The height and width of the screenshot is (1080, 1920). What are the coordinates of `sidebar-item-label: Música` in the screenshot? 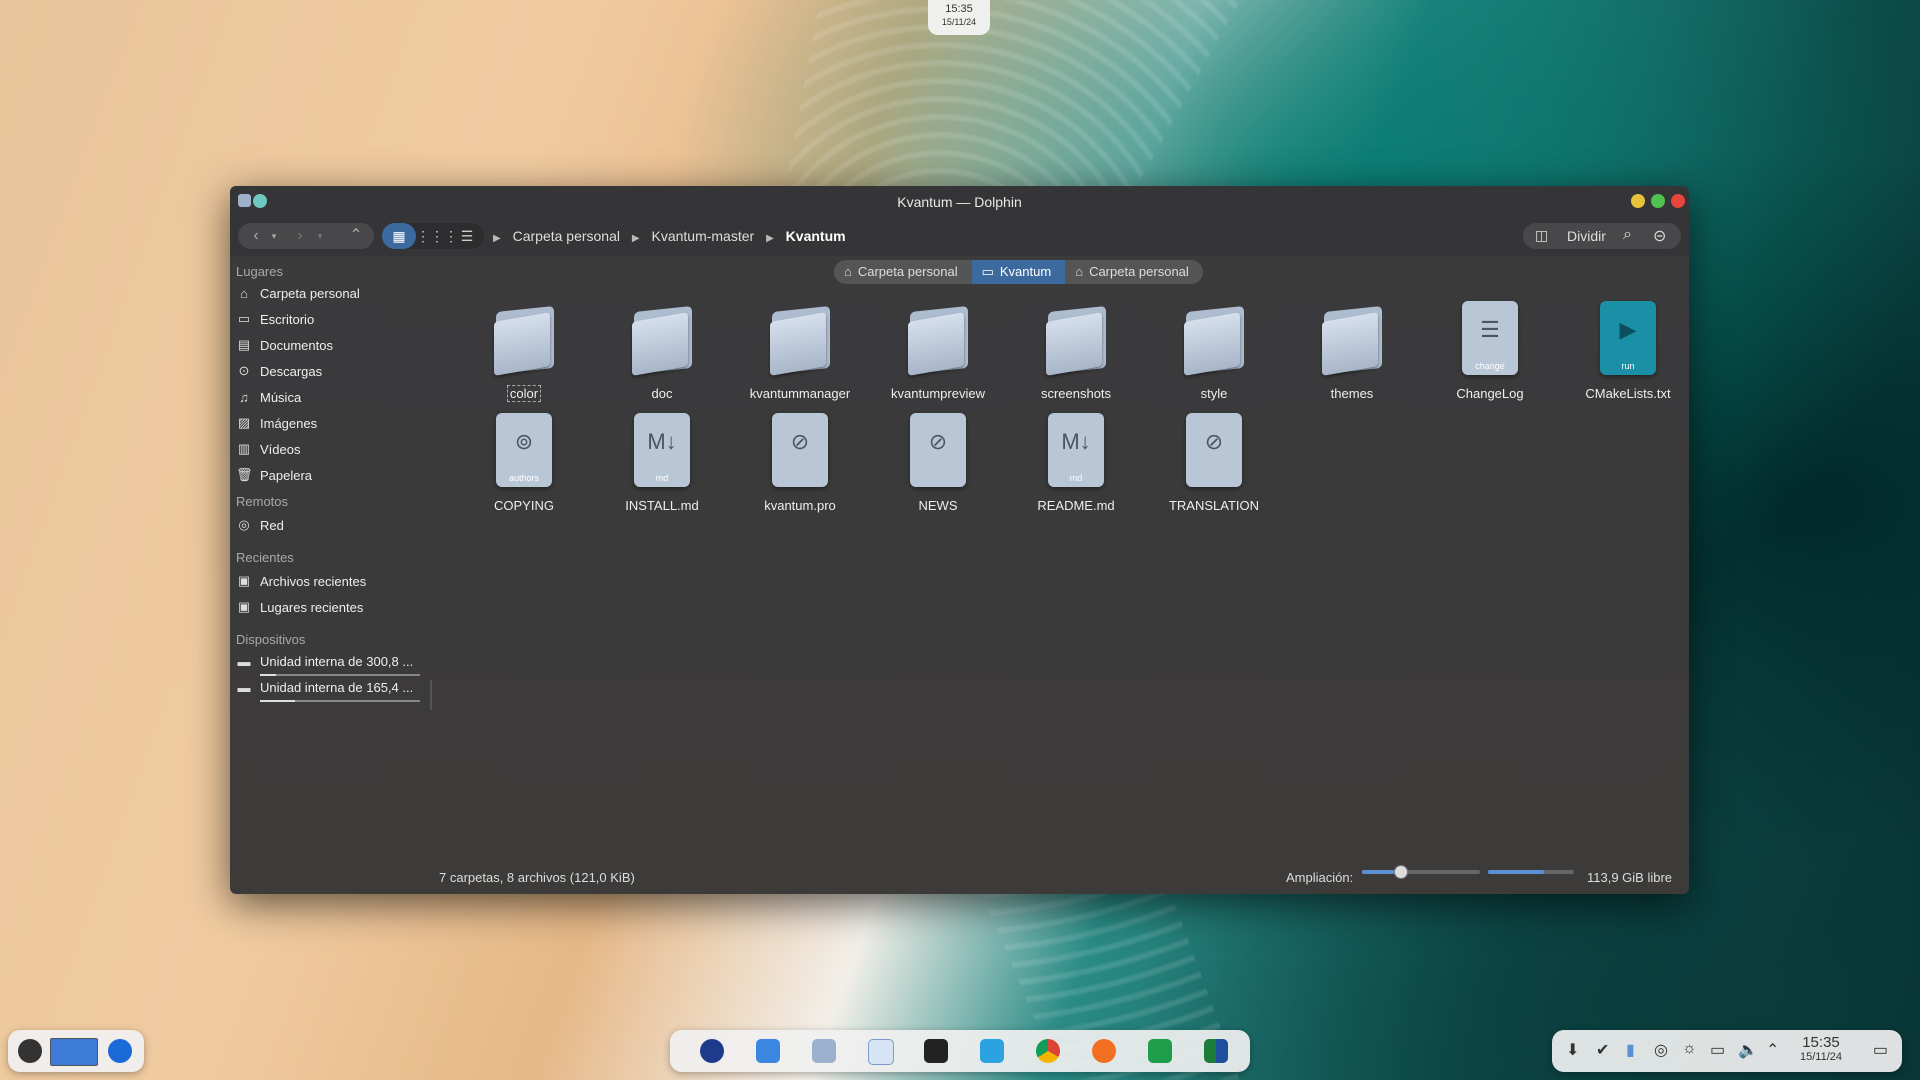 It's located at (281, 397).